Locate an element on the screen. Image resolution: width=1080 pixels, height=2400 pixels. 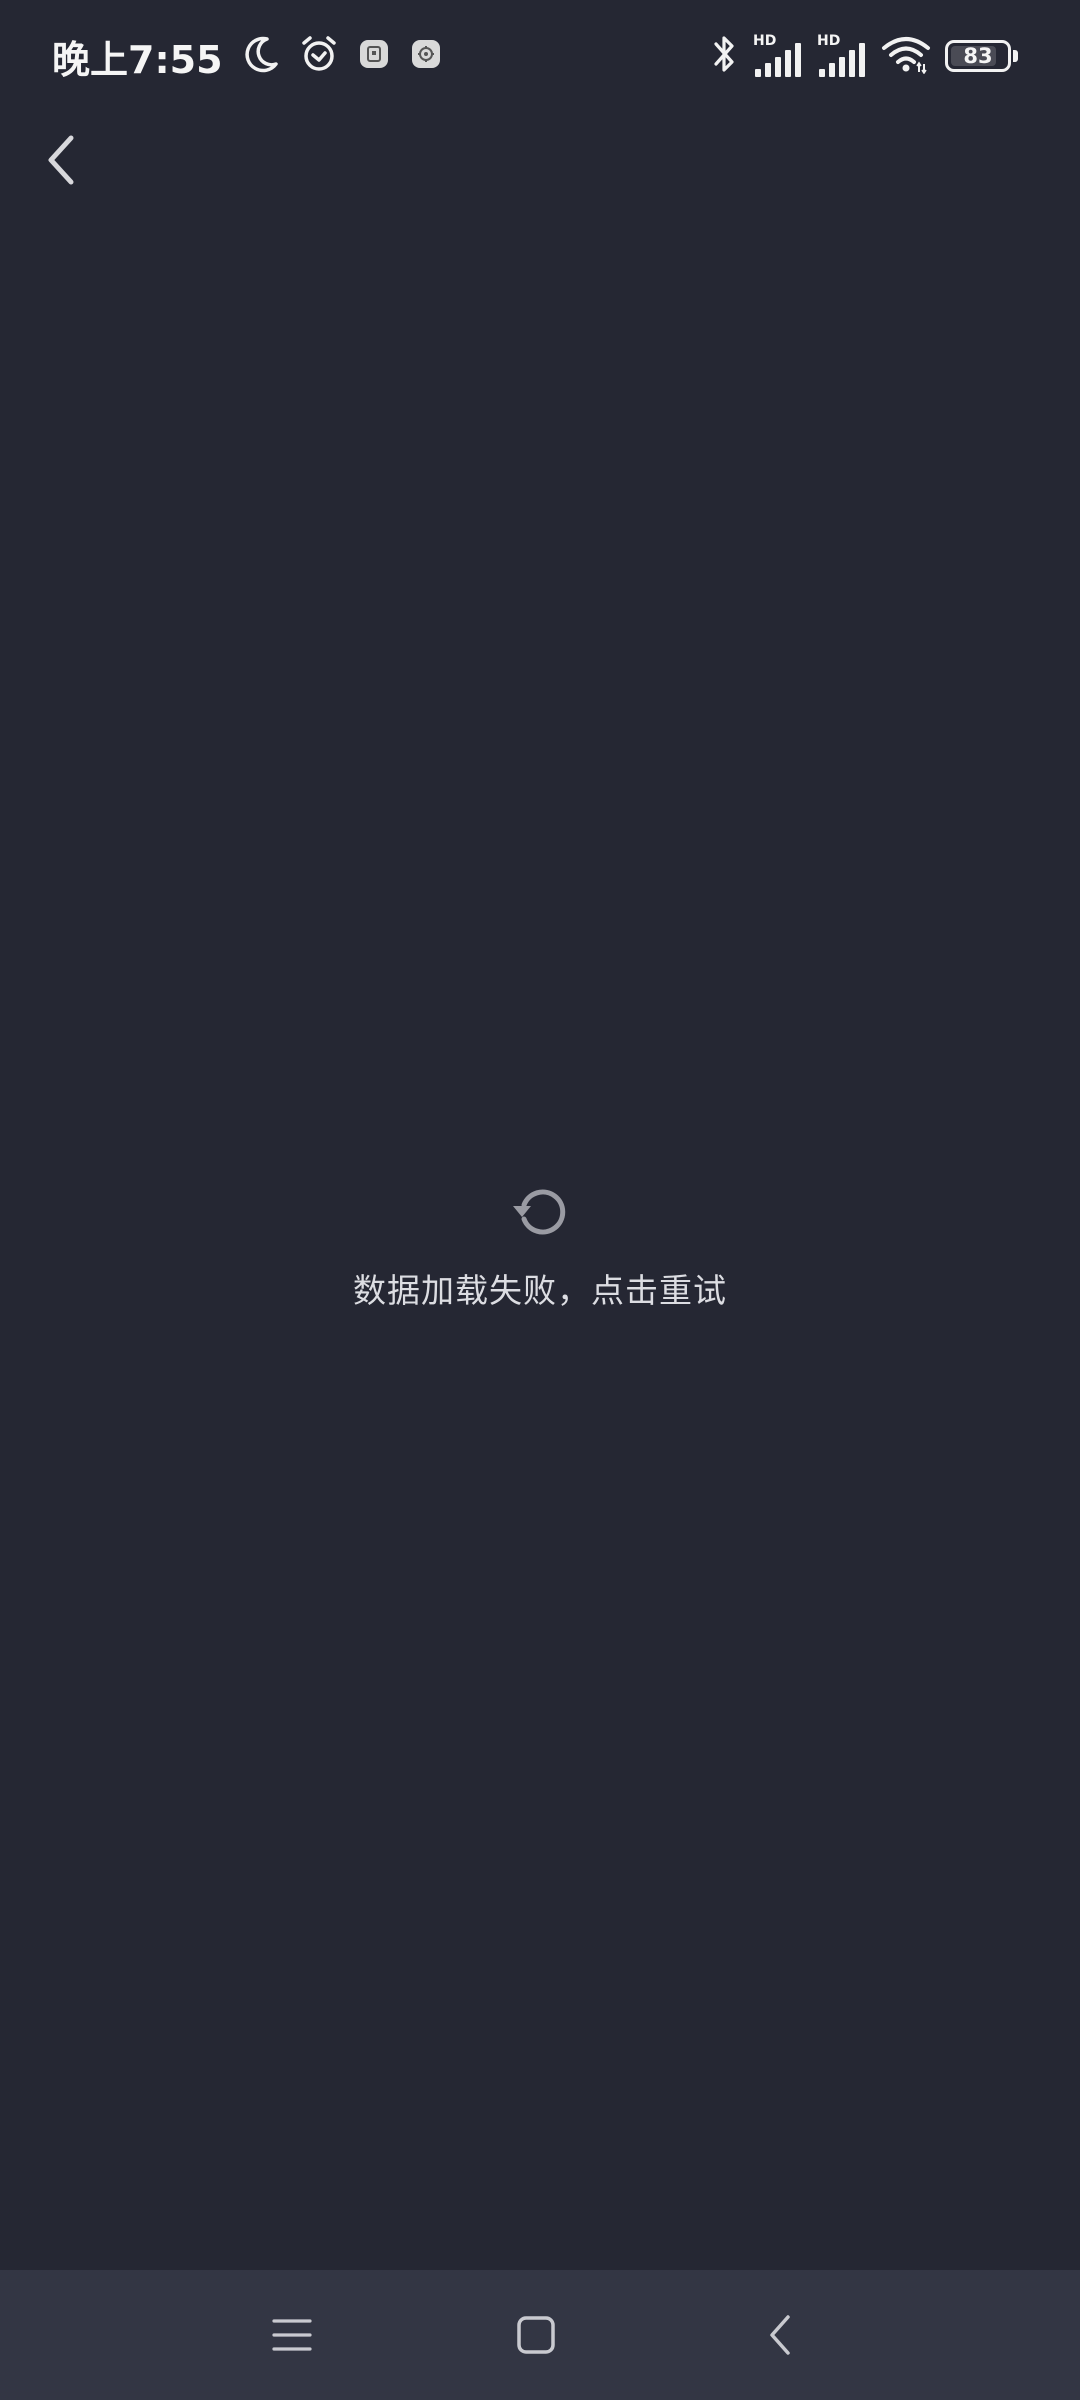
menu-icon is located at coordinates (292, 2335).